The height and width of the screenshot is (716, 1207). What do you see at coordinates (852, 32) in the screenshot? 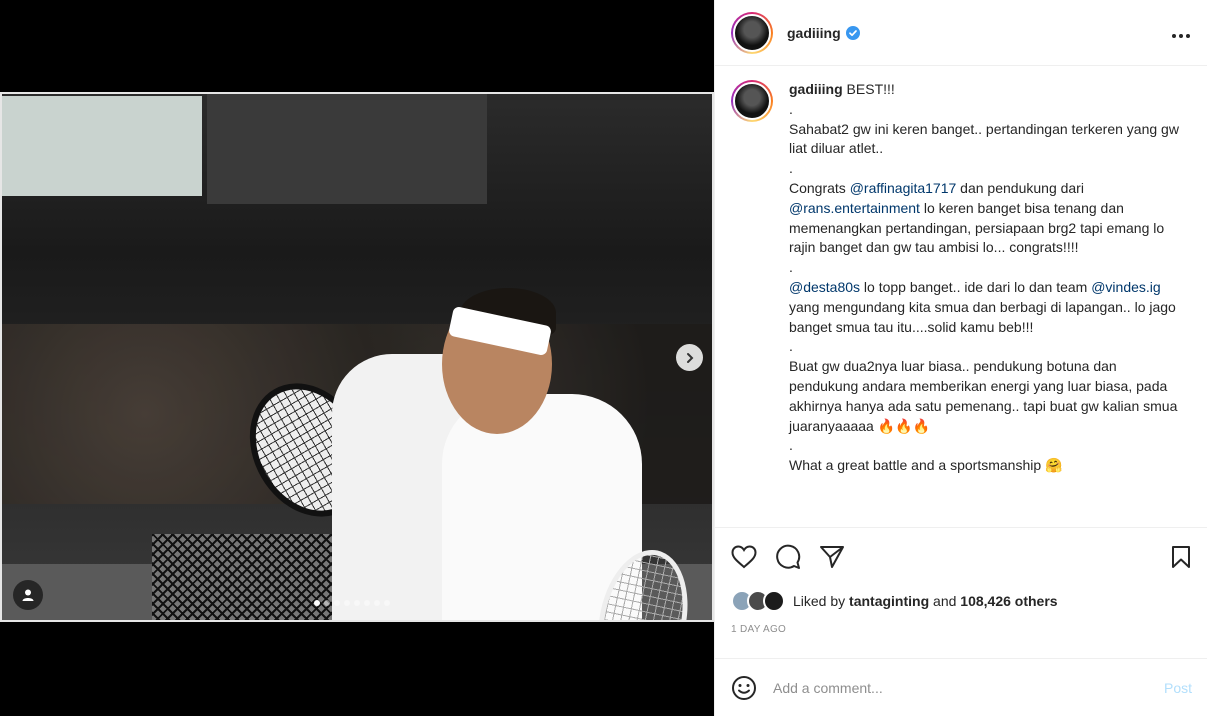
I see `verified-badge-icon` at bounding box center [852, 32].